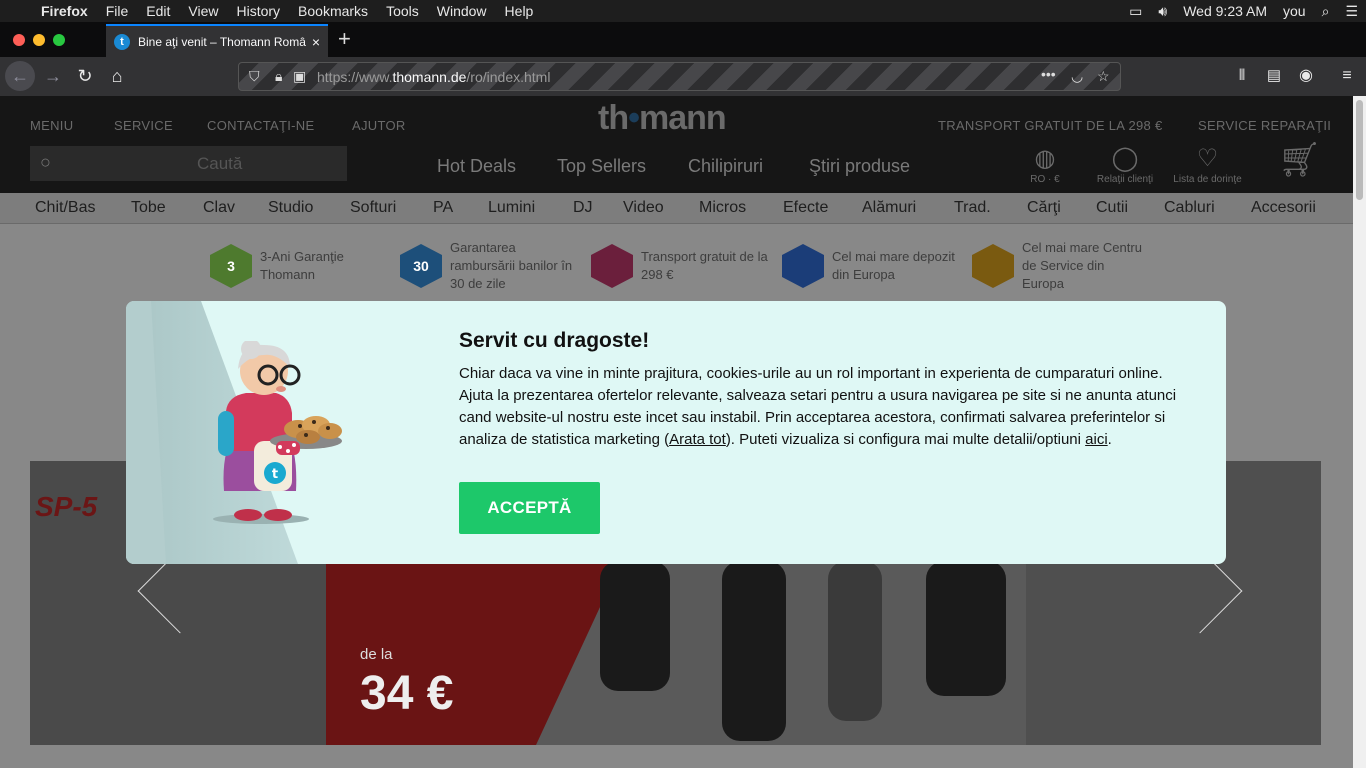 This screenshot has width=1366, height=768. I want to click on link-contact: CONTACTAŢI-NE, so click(260, 125).